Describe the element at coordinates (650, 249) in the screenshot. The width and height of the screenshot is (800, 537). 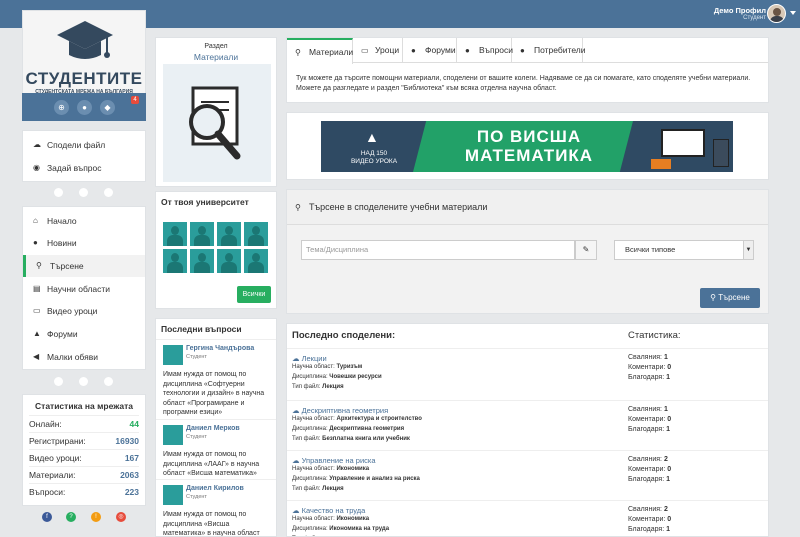
I see `type-select-value: Всички типове` at that location.